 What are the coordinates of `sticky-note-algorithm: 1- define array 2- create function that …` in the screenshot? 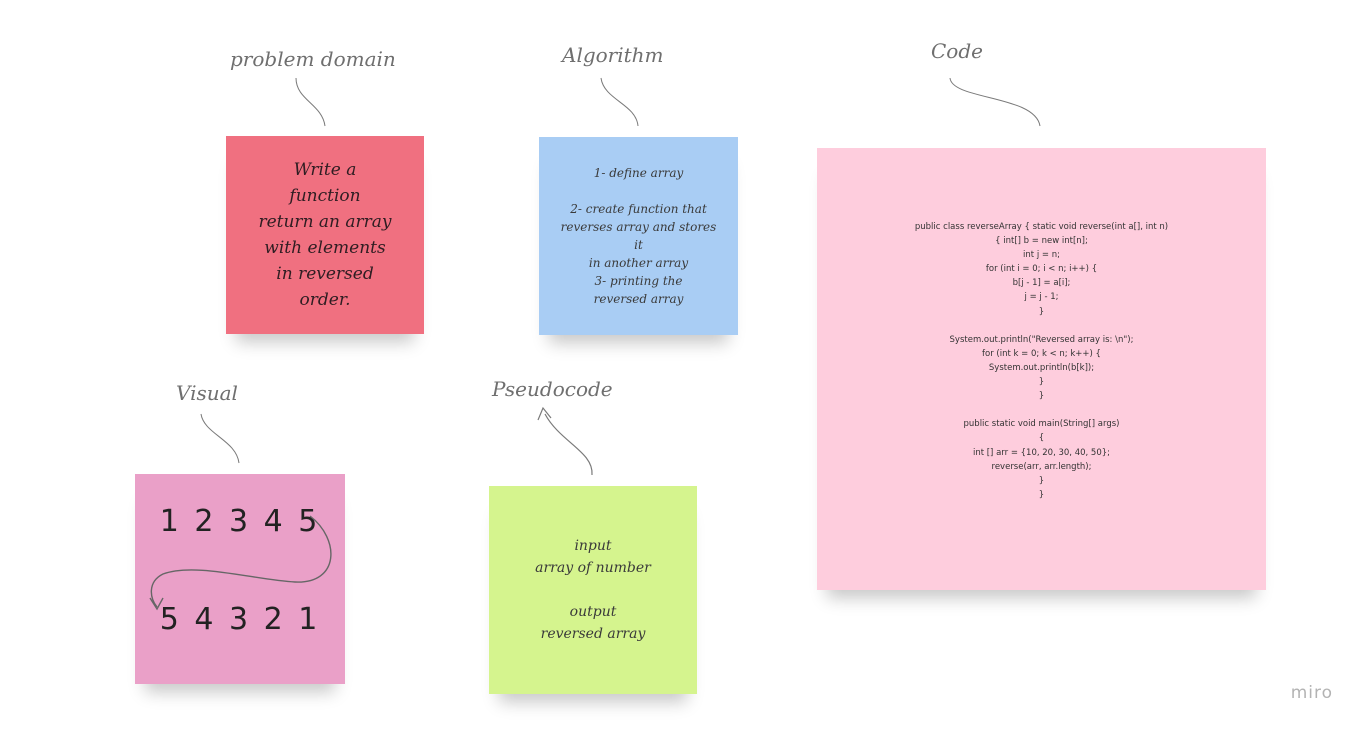 It's located at (638, 236).